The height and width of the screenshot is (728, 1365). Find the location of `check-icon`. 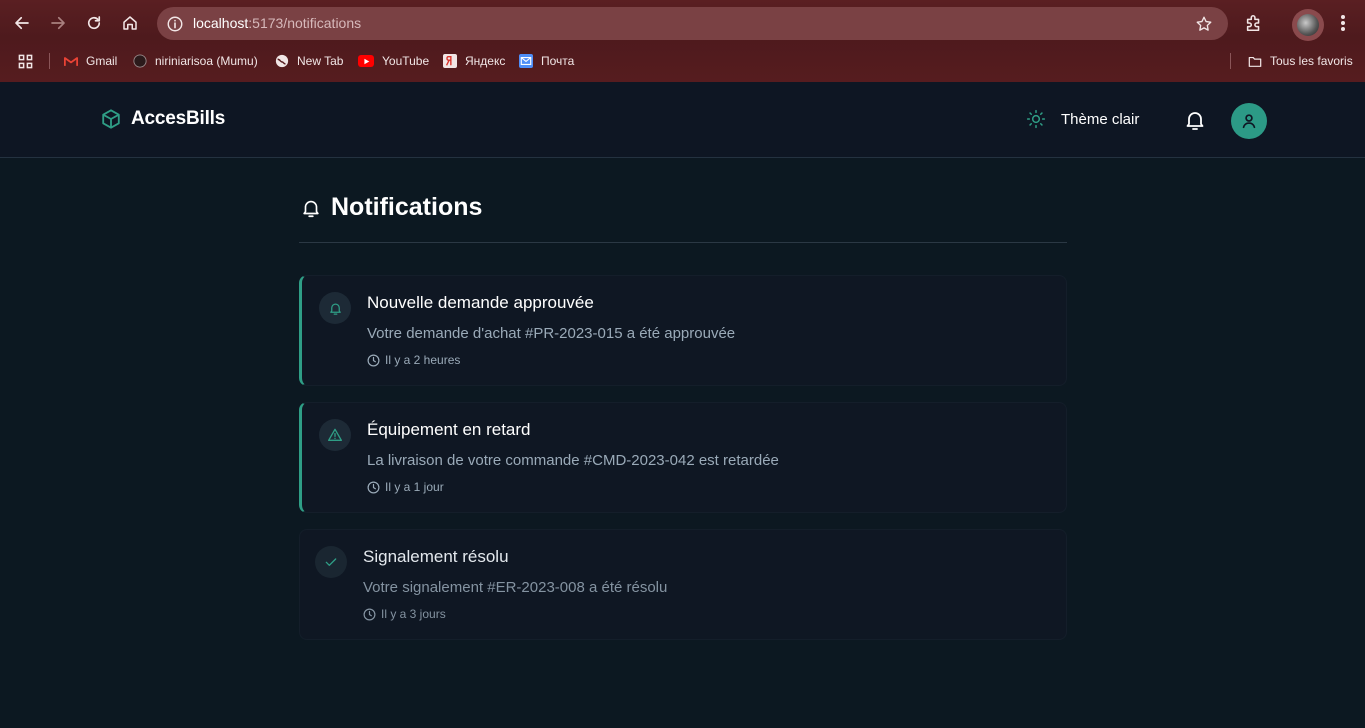

check-icon is located at coordinates (331, 562).